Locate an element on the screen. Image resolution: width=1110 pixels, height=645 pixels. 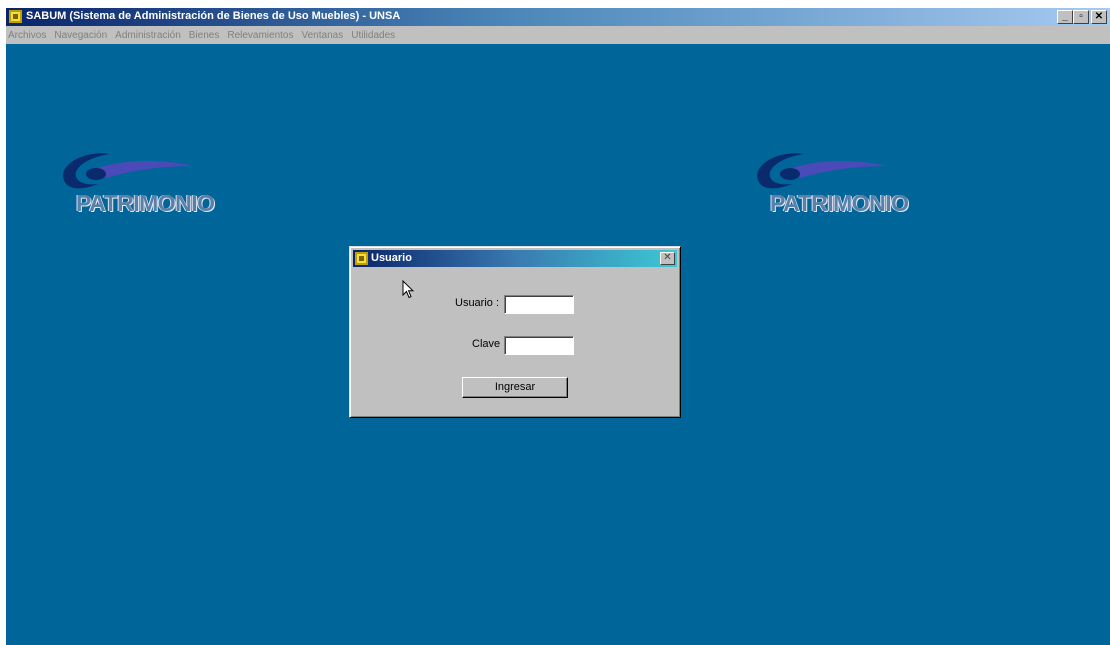
menu-relevamientos: Relevamientos is located at coordinates (260, 35).